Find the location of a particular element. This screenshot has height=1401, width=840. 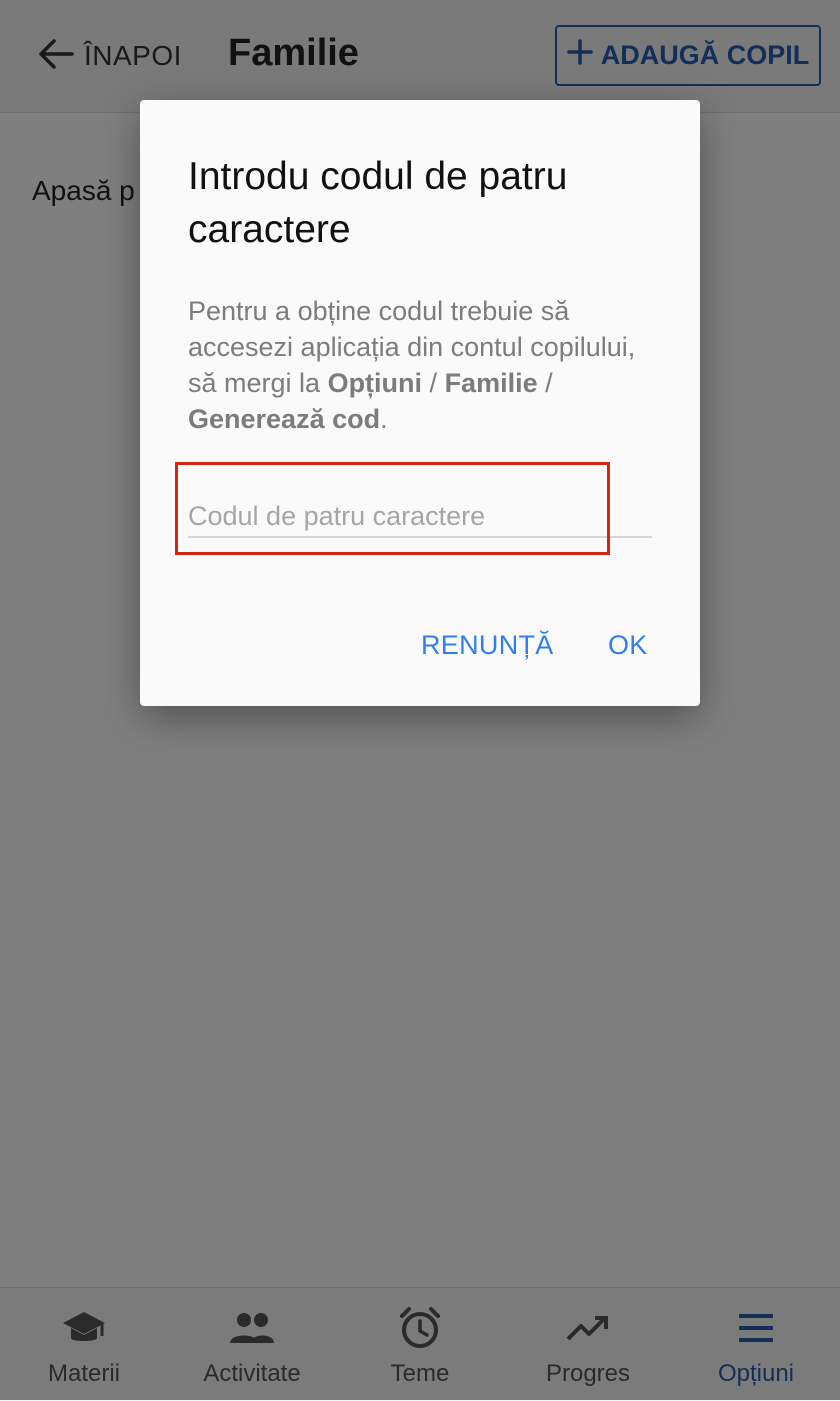

path-optiuni: Opțiuni is located at coordinates (375, 383).